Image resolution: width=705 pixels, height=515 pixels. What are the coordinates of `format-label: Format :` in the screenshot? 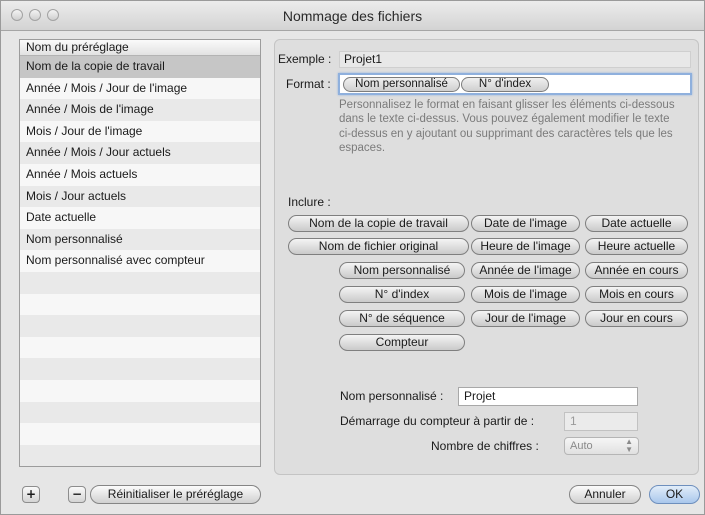 It's located at (308, 84).